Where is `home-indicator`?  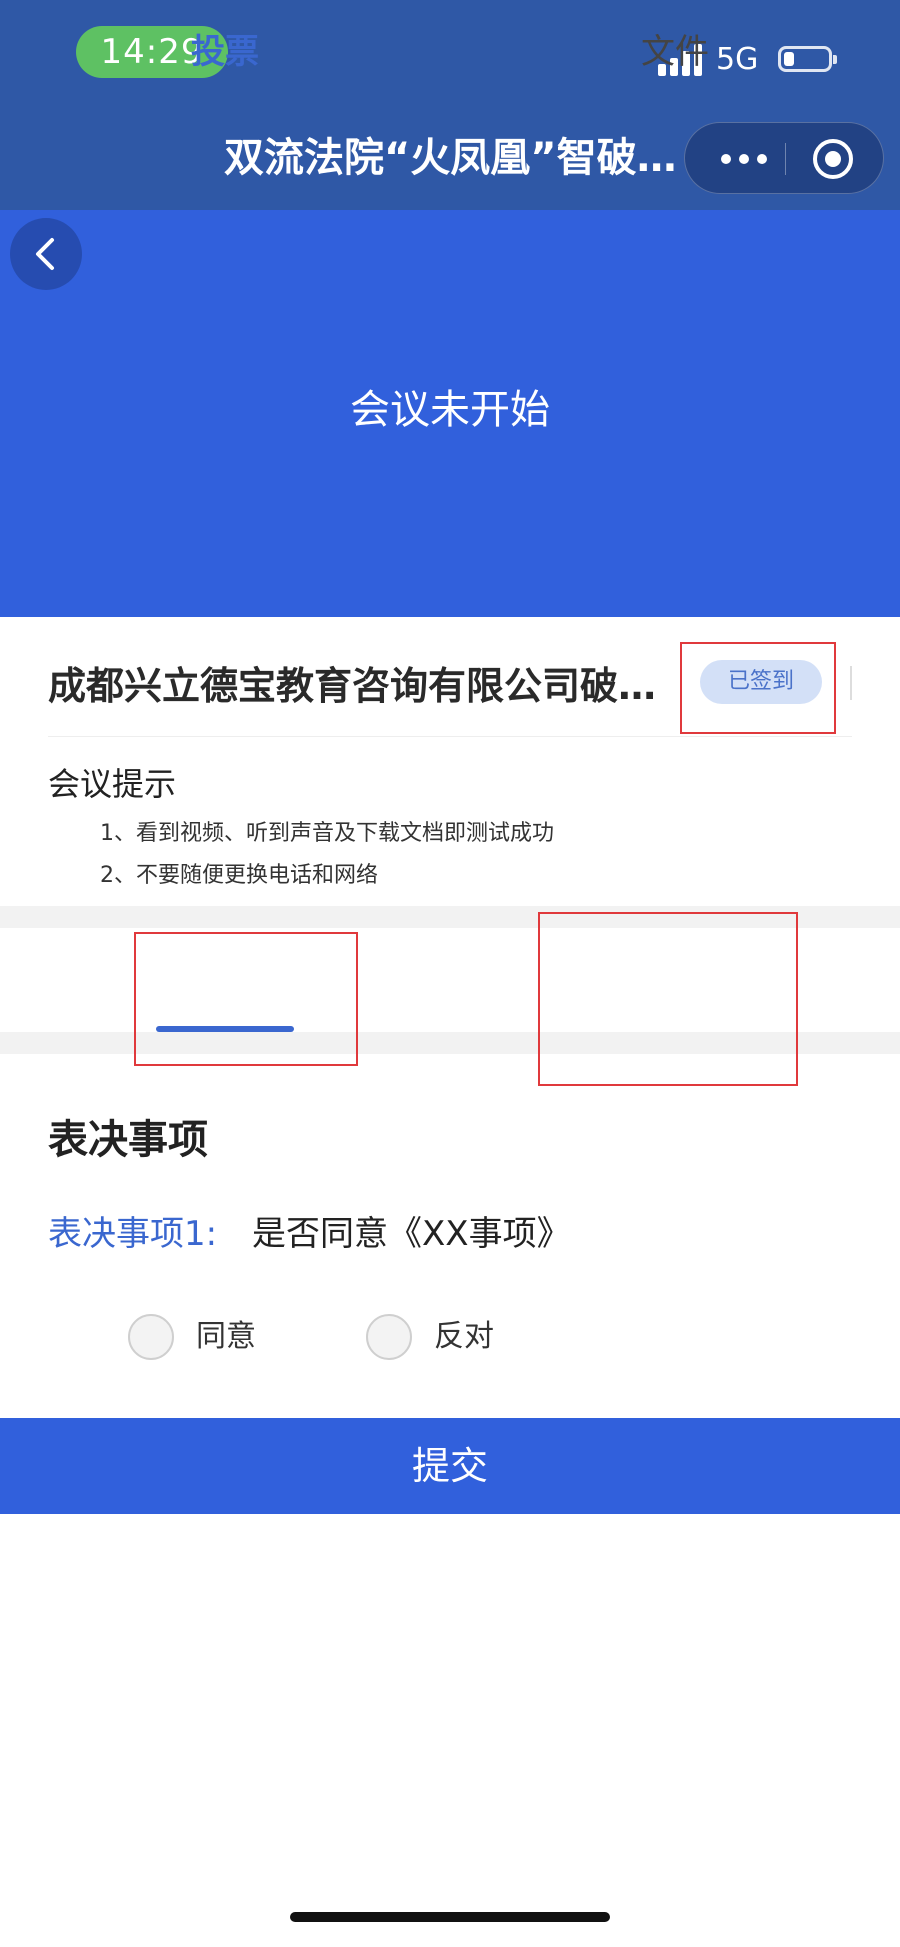 home-indicator is located at coordinates (450, 1917).